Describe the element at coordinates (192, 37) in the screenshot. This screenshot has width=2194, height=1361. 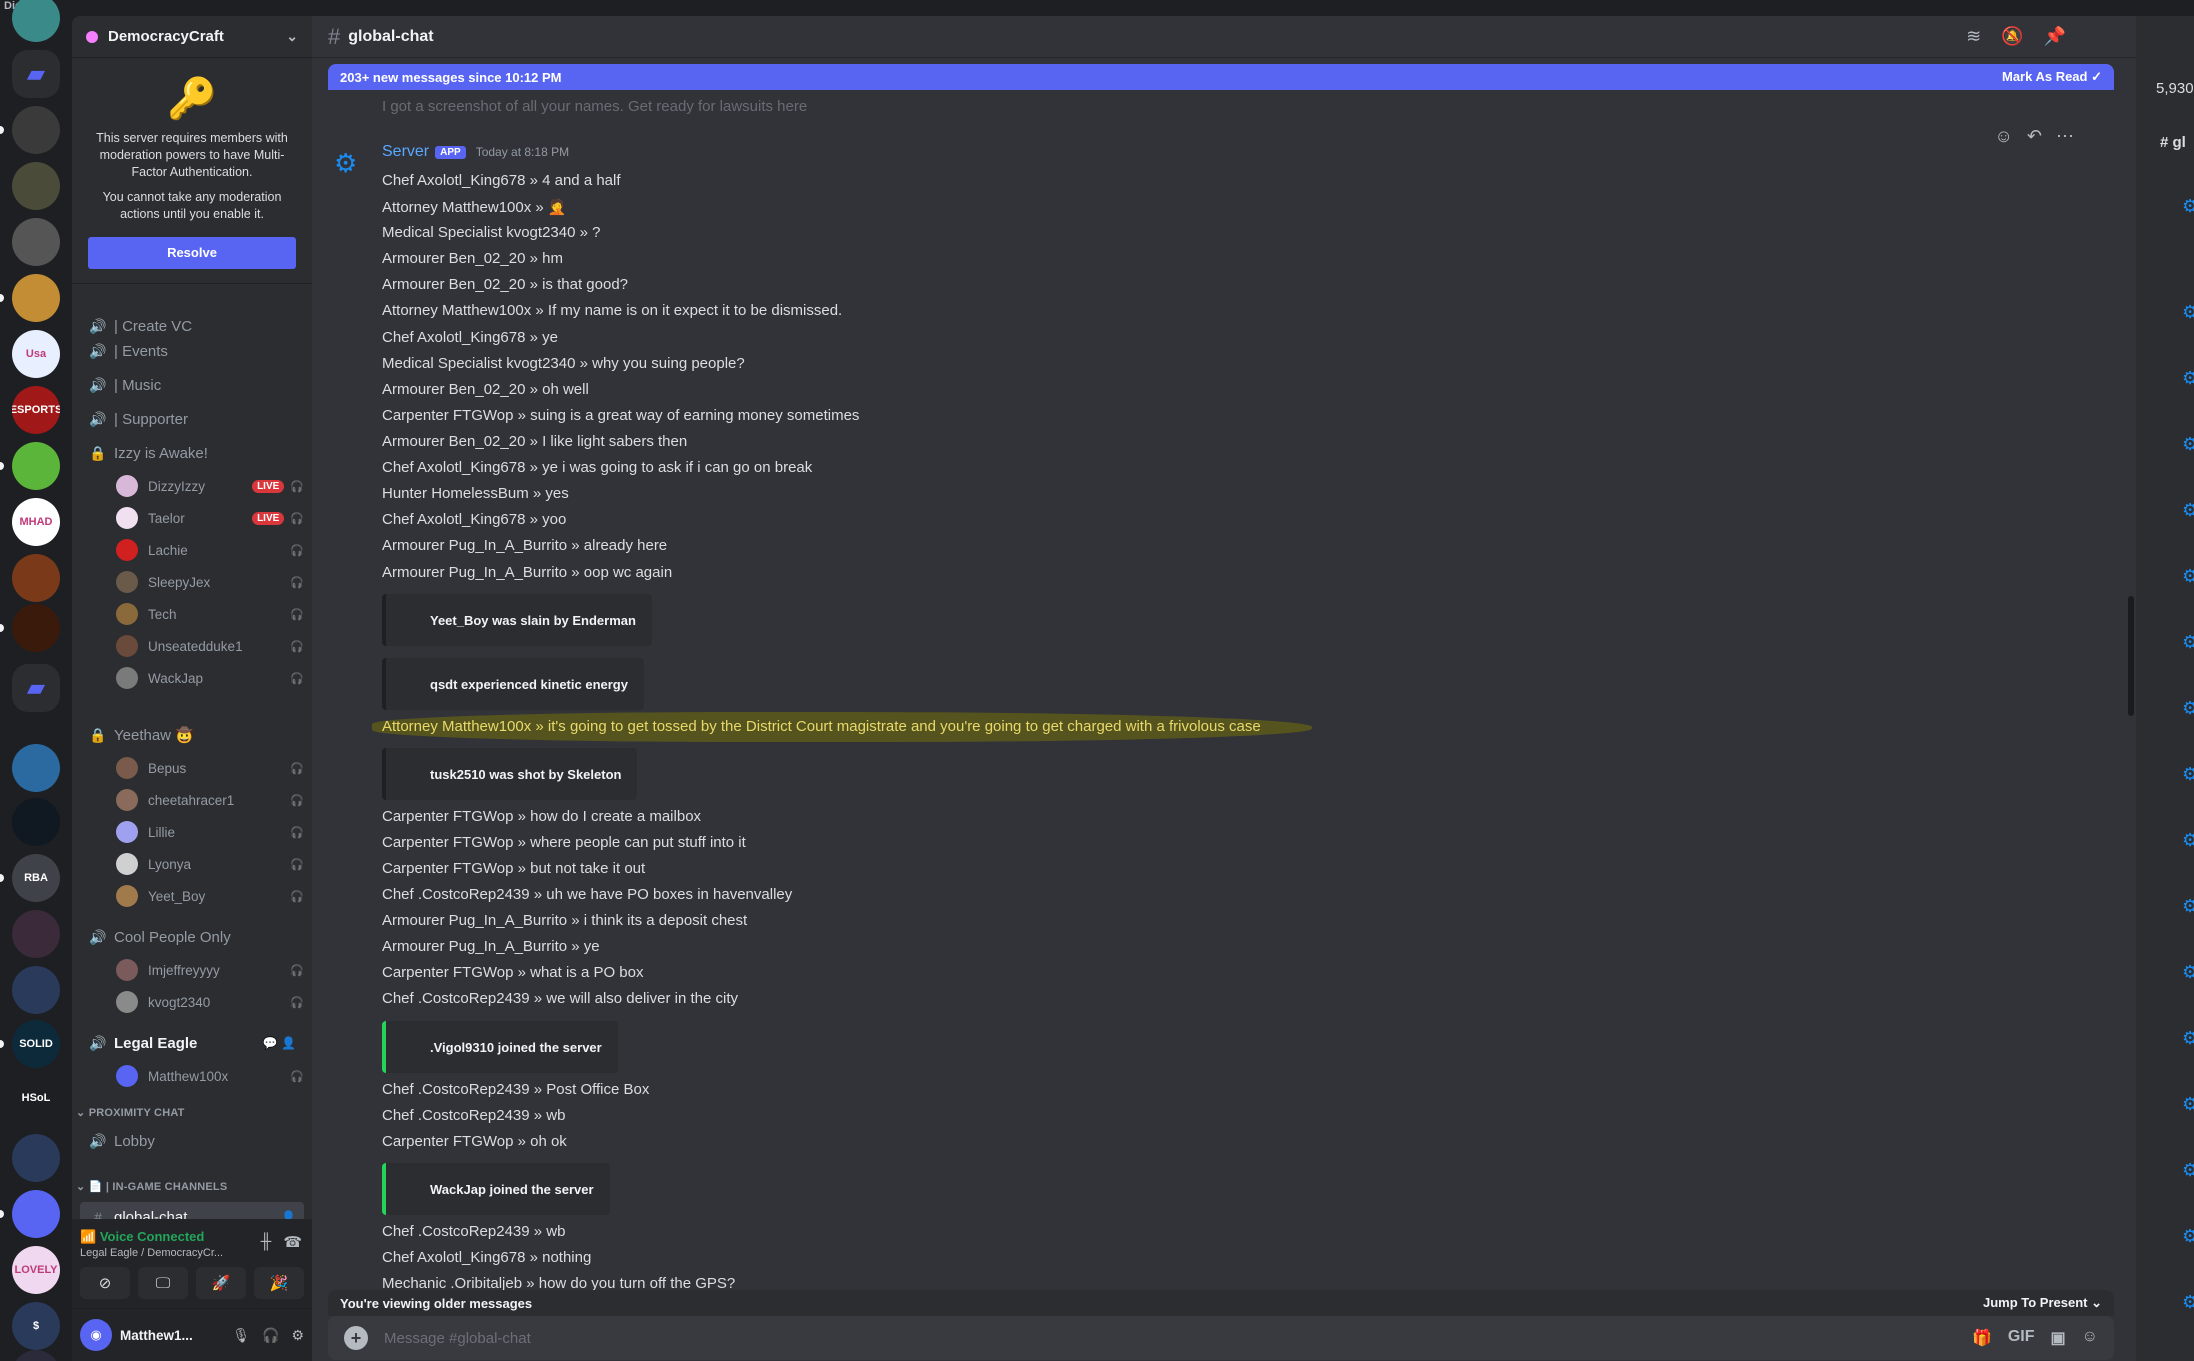
I see `server-header: DemocracyCraft ⌄` at that location.